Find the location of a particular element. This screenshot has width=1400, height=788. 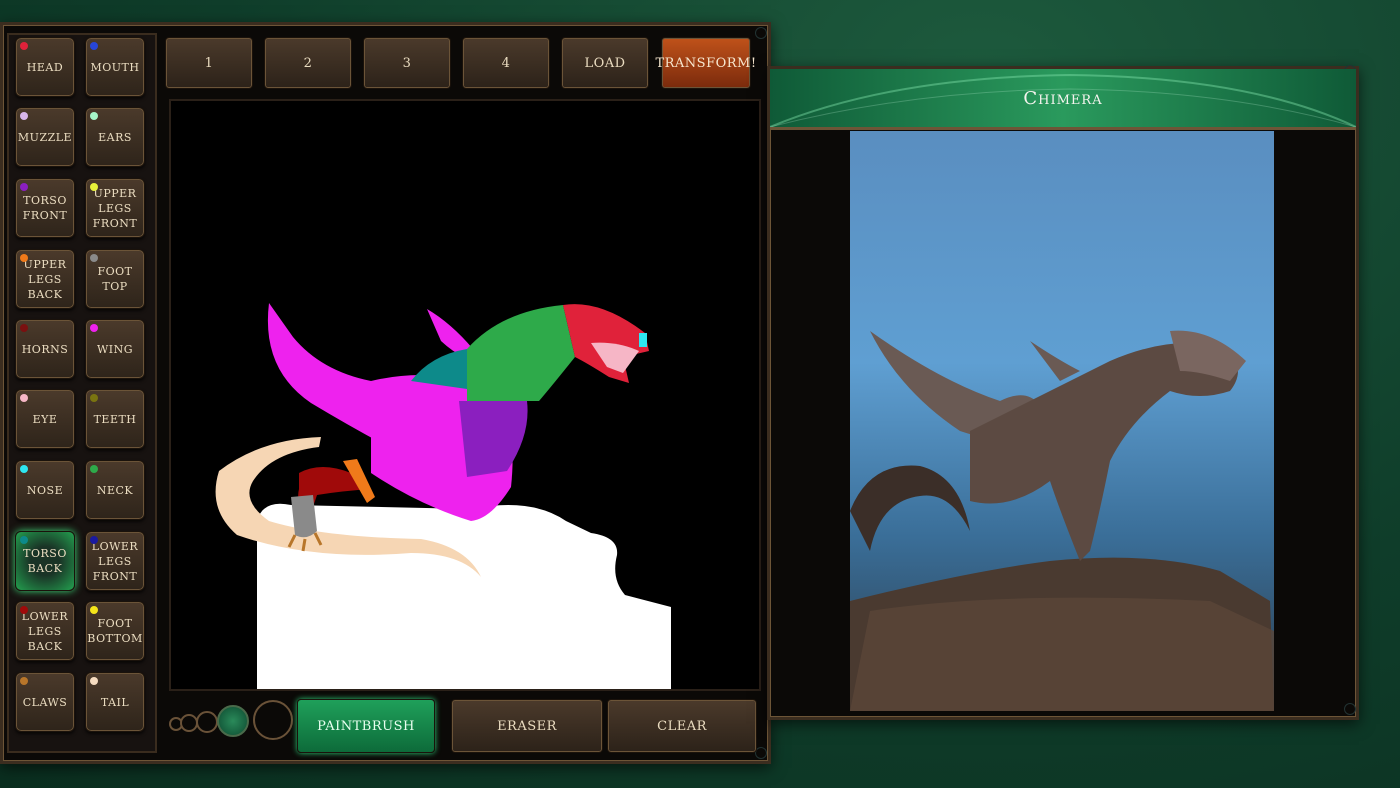

part-button-lower-legs-front: LOWER LEGS FRONT is located at coordinates (115, 561).